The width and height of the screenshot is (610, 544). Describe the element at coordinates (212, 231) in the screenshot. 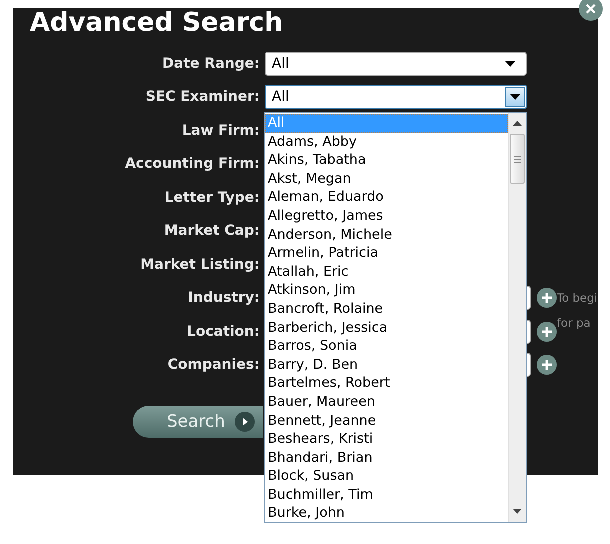

I see `field-label: Market Cap:` at that location.